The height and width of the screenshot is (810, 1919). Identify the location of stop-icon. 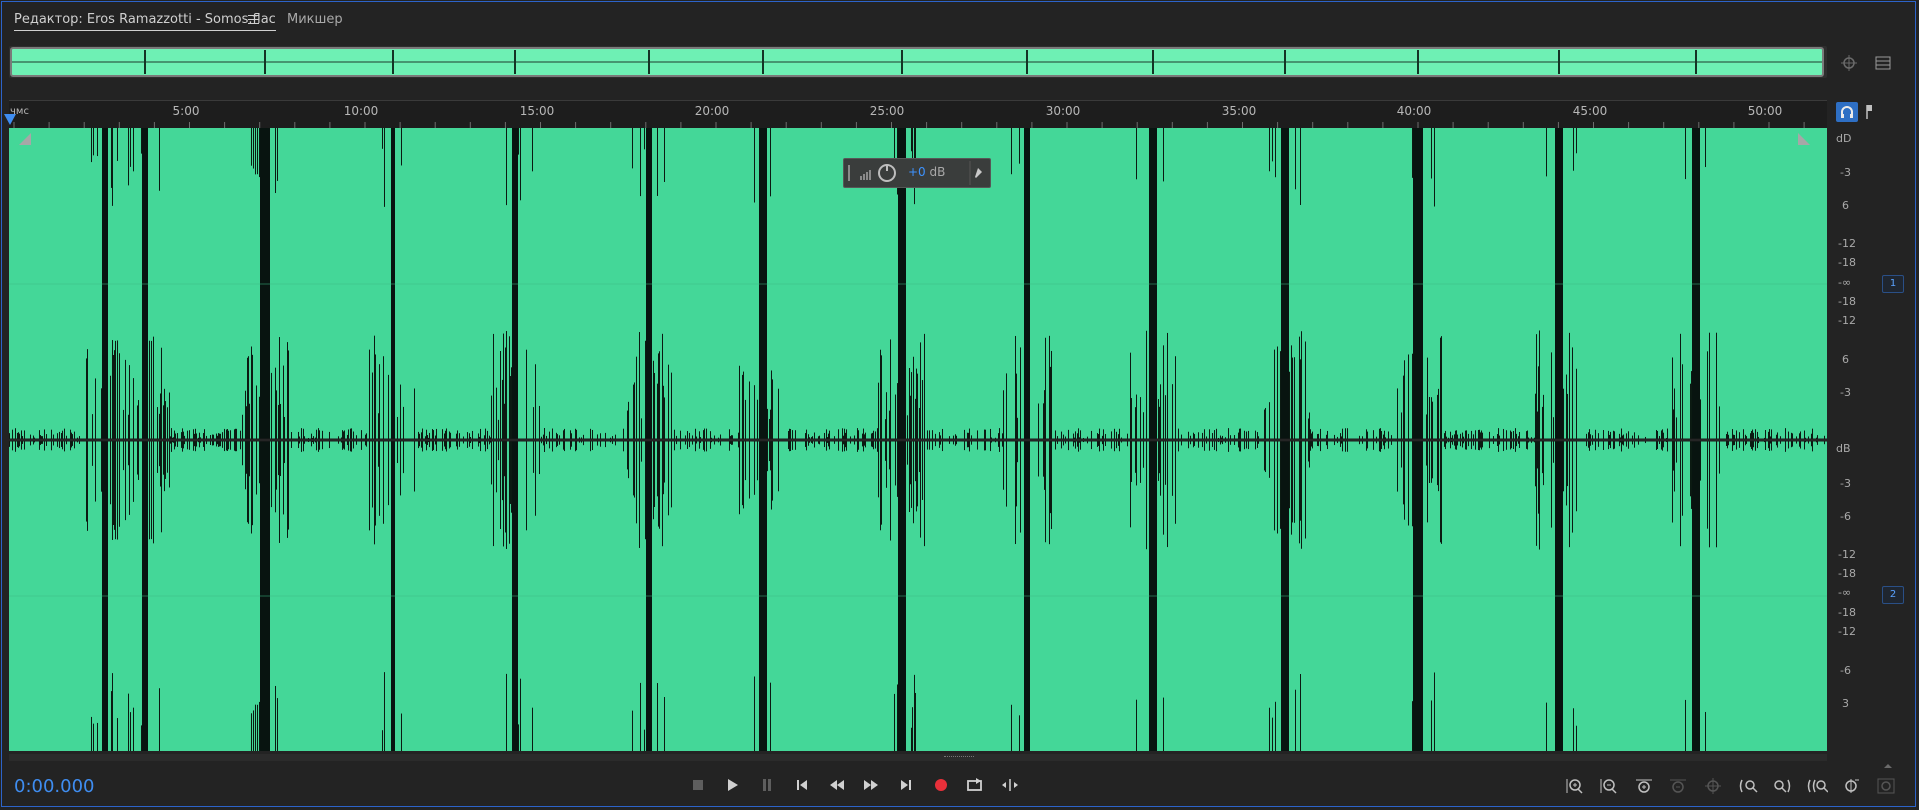
(698, 785).